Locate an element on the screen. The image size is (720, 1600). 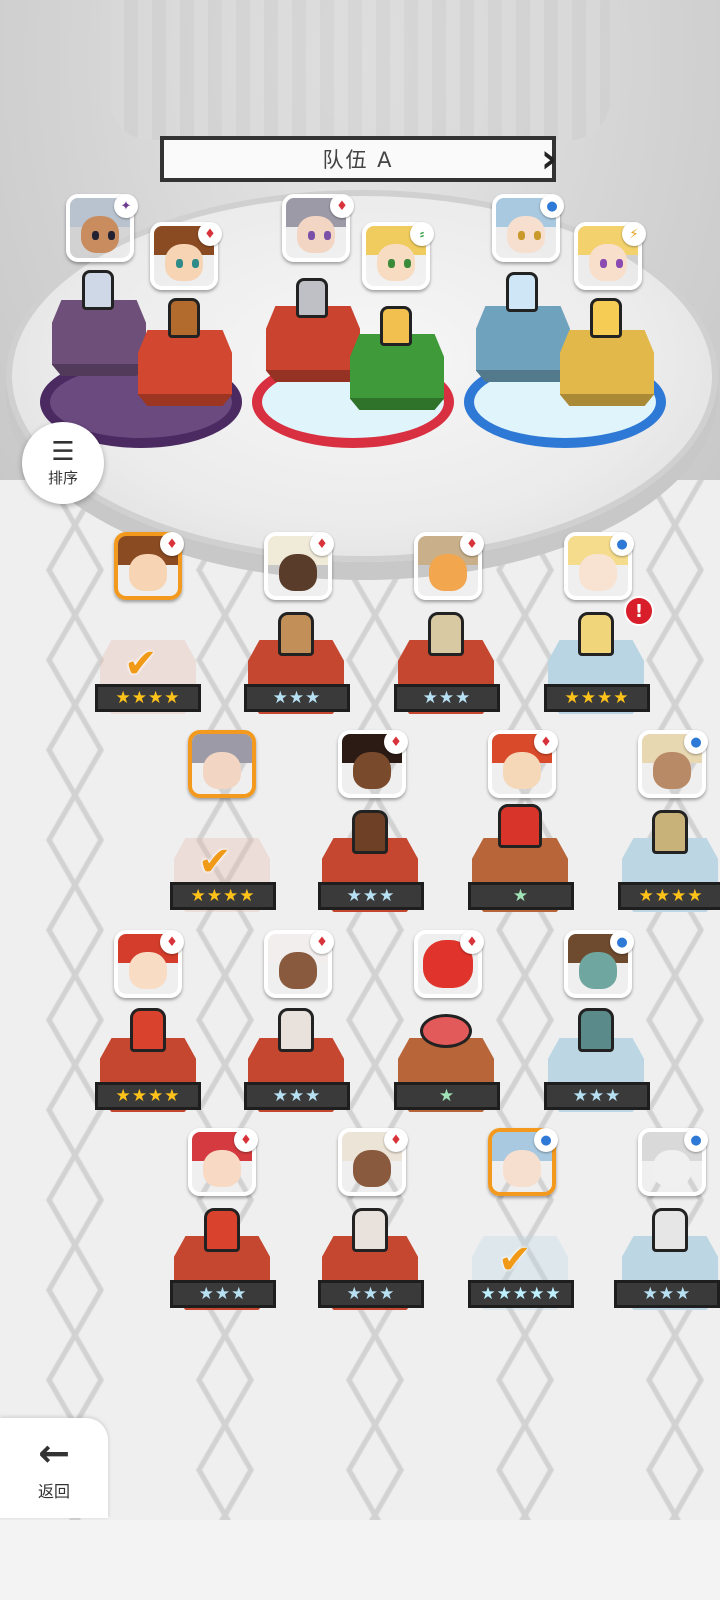
chevron-right-icon: › is located at coordinates (549, 159).